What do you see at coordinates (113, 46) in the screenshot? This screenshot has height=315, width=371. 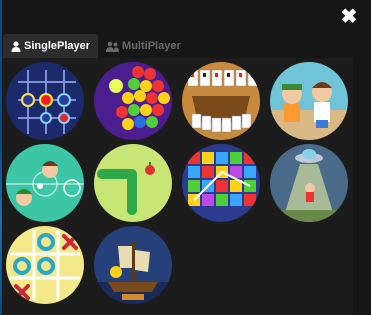 I see `users-icon` at bounding box center [113, 46].